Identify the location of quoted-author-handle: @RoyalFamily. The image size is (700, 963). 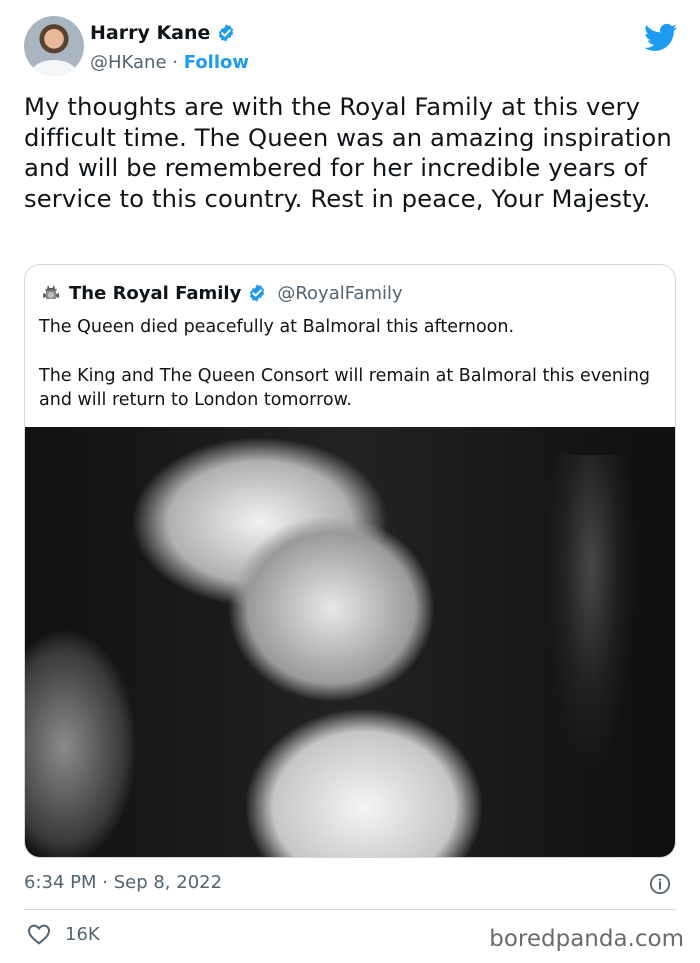
(339, 293).